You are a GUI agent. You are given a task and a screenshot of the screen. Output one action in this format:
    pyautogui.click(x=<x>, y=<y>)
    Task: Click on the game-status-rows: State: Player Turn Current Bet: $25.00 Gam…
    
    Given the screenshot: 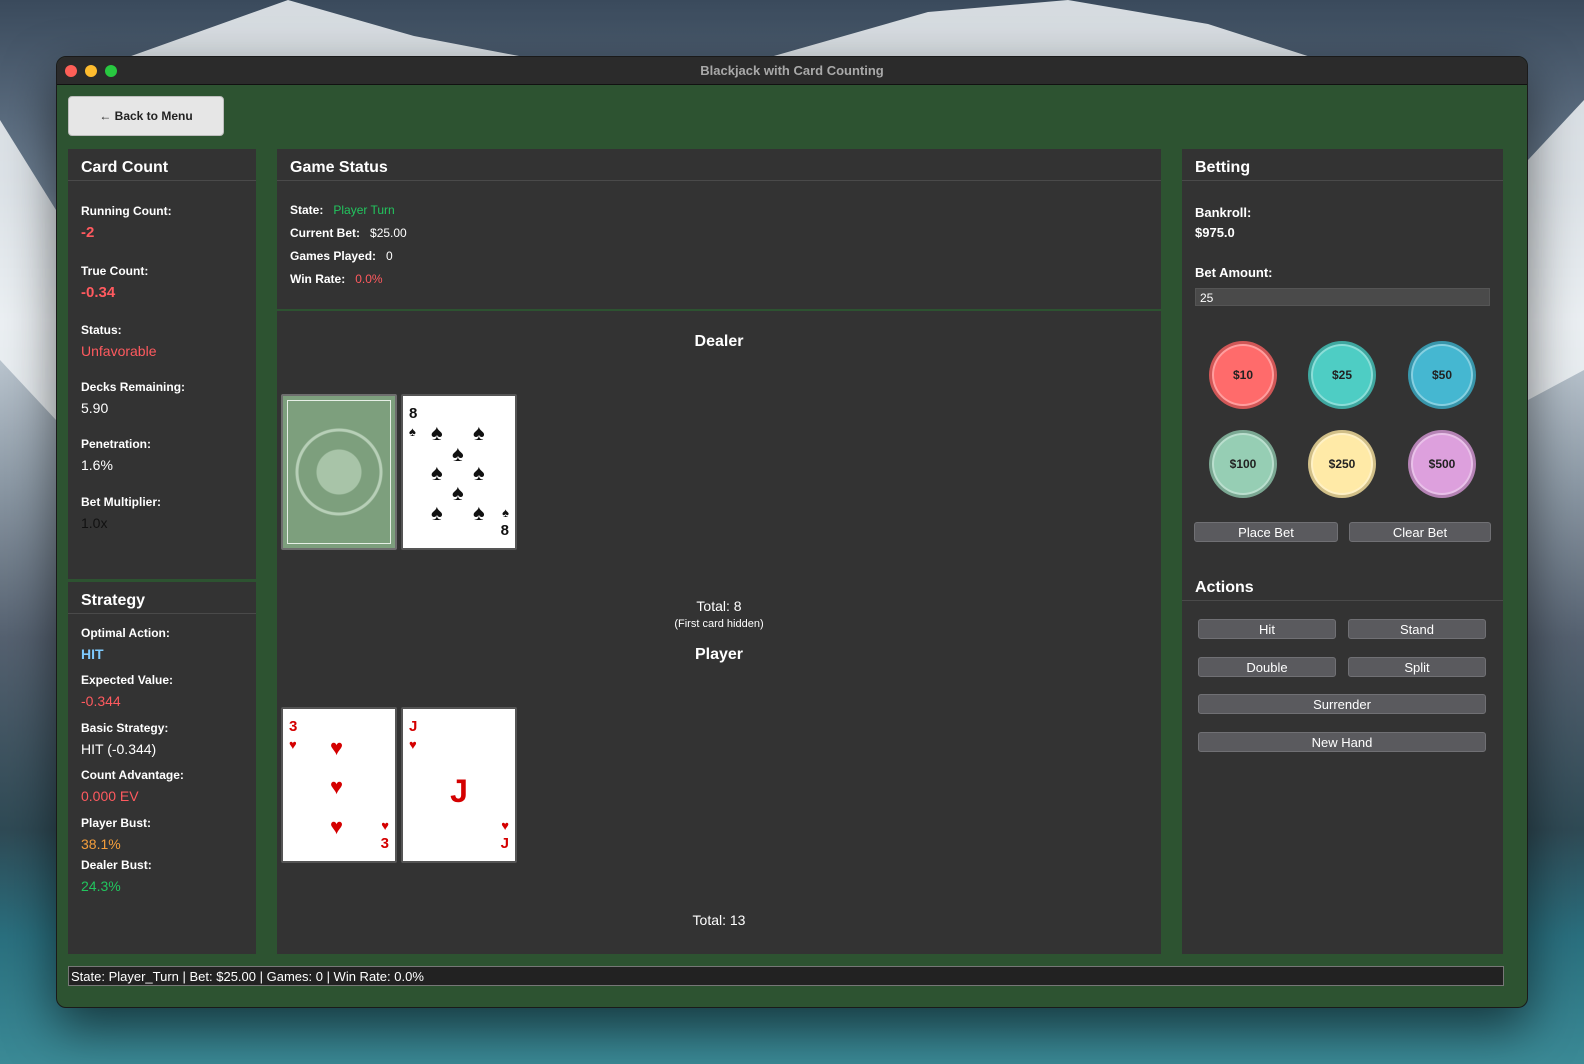 What is the action you would take?
    pyautogui.click(x=348, y=249)
    